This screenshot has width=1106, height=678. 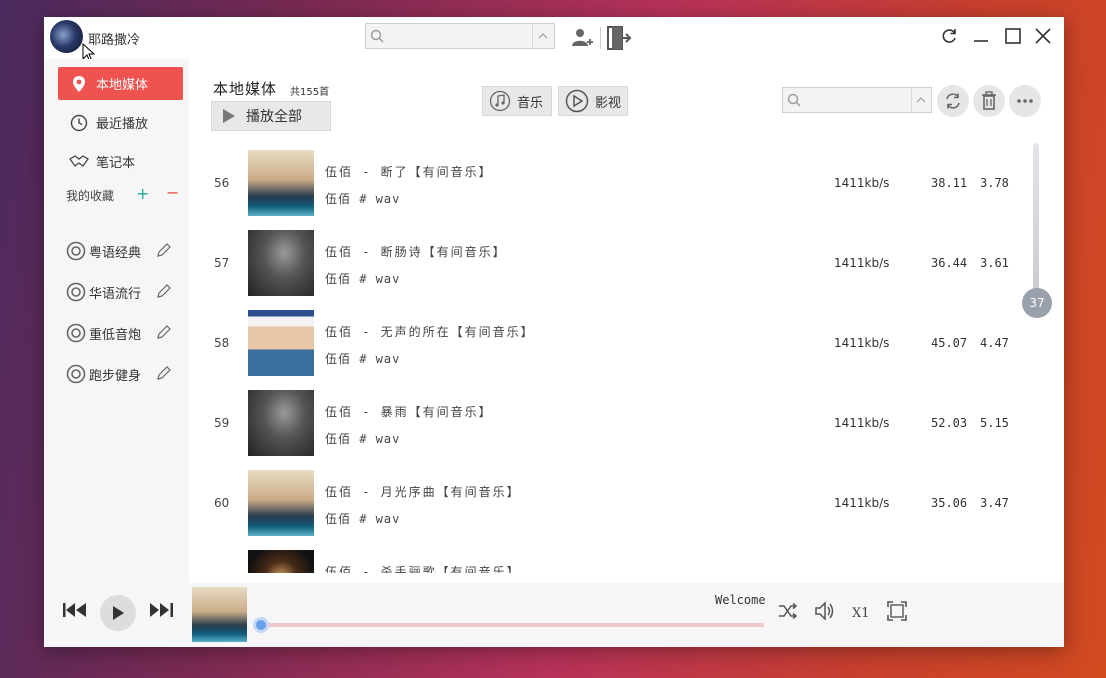 What do you see at coordinates (1043, 36) in the screenshot?
I see `close-icon` at bounding box center [1043, 36].